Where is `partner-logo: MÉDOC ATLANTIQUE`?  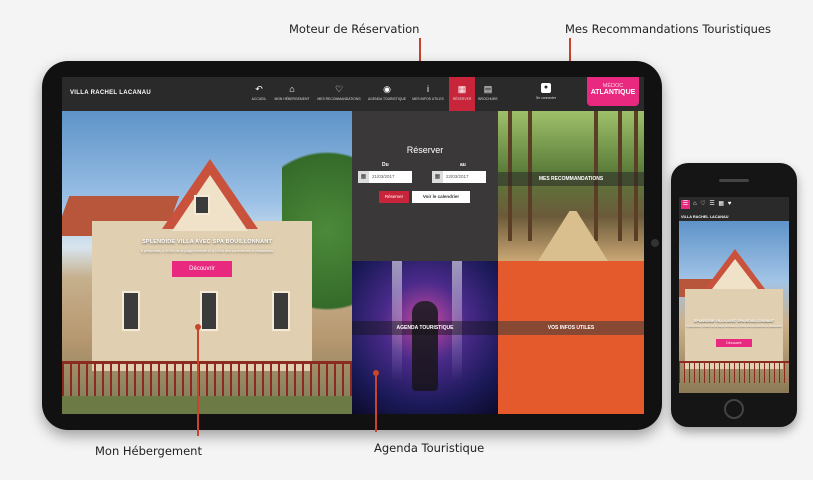 partner-logo: MÉDOC ATLANTIQUE is located at coordinates (613, 91).